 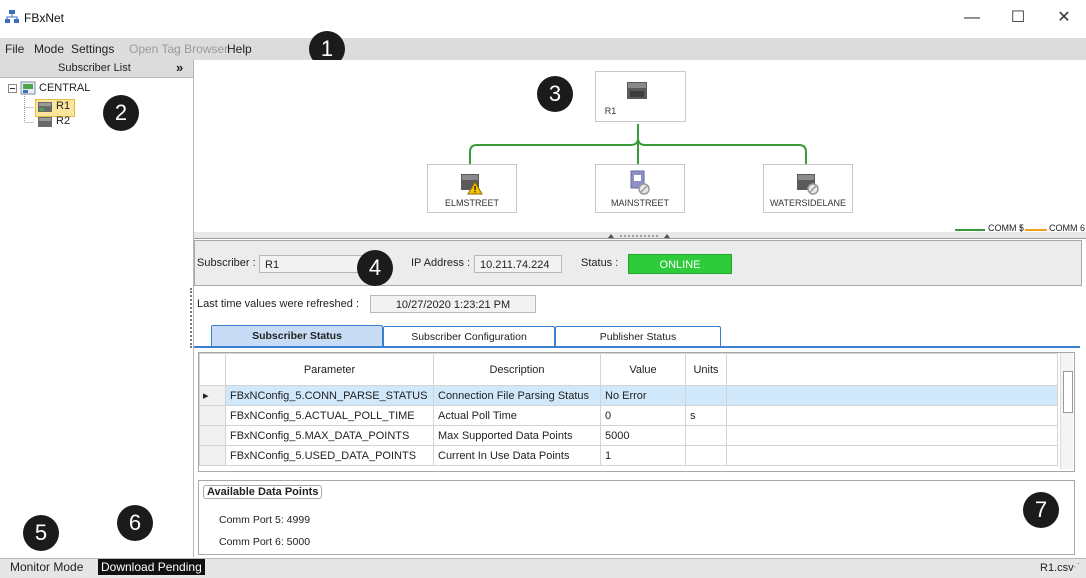 I want to click on menu-file: File, so click(x=14, y=49).